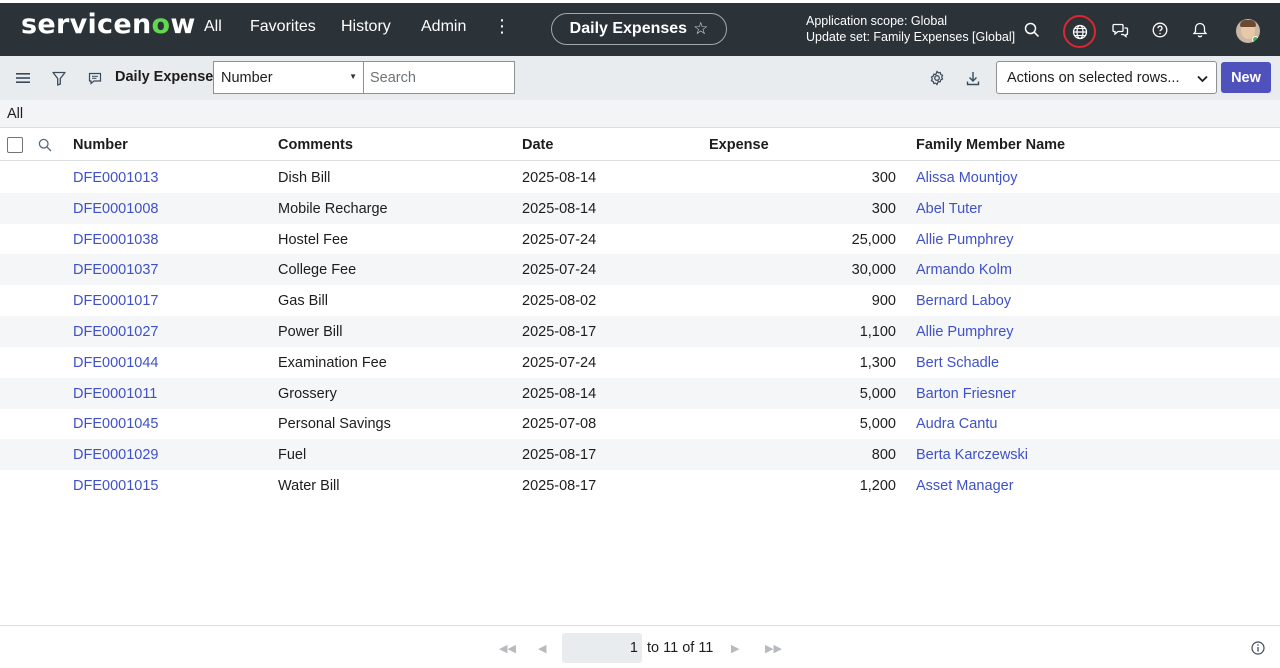 This screenshot has height=668, width=1280. Describe the element at coordinates (700, 29) in the screenshot. I see `star-icon: ☆` at that location.